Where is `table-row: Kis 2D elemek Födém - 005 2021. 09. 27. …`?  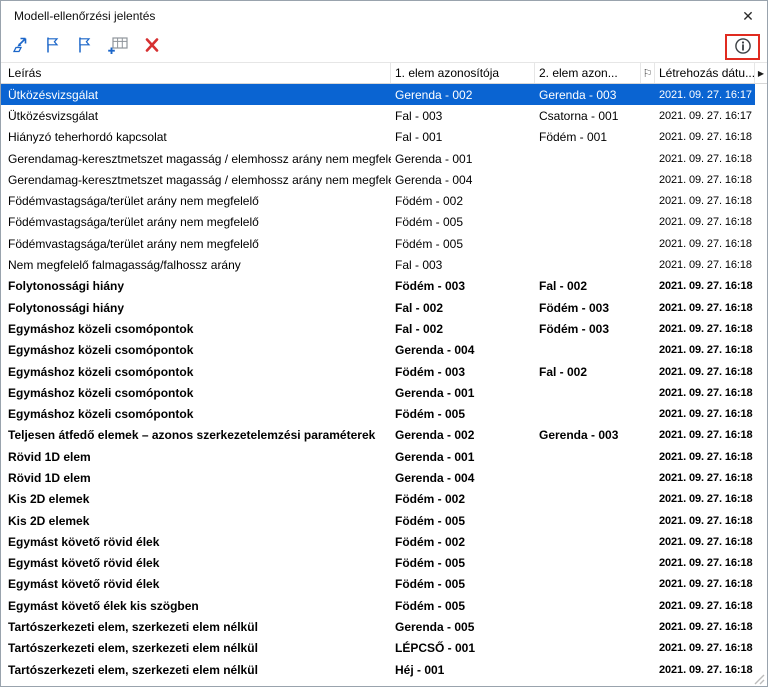
table-row: Kis 2D elemek Födém - 005 2021. 09. 27. … is located at coordinates (378, 520).